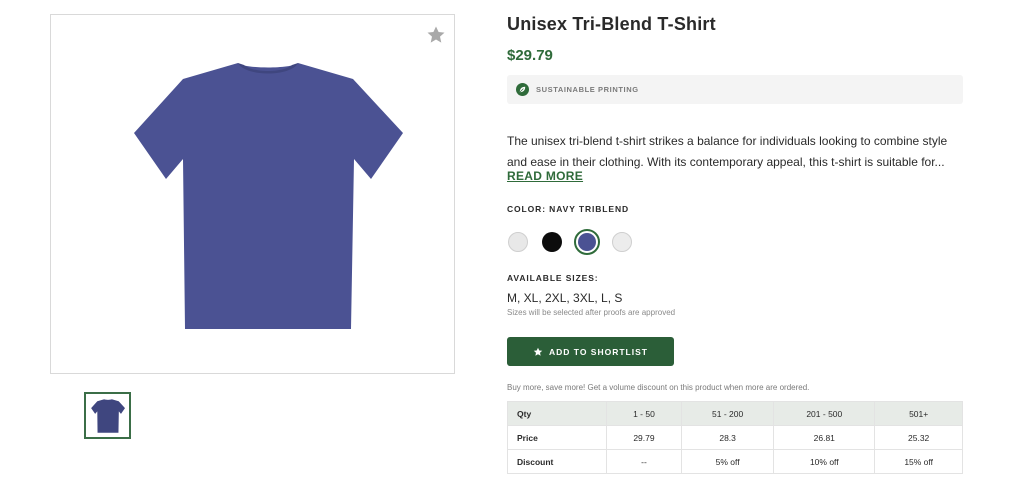 Image resolution: width=1024 pixels, height=482 pixels. What do you see at coordinates (644, 413) in the screenshot?
I see `header-cell: 1 - 50` at bounding box center [644, 413].